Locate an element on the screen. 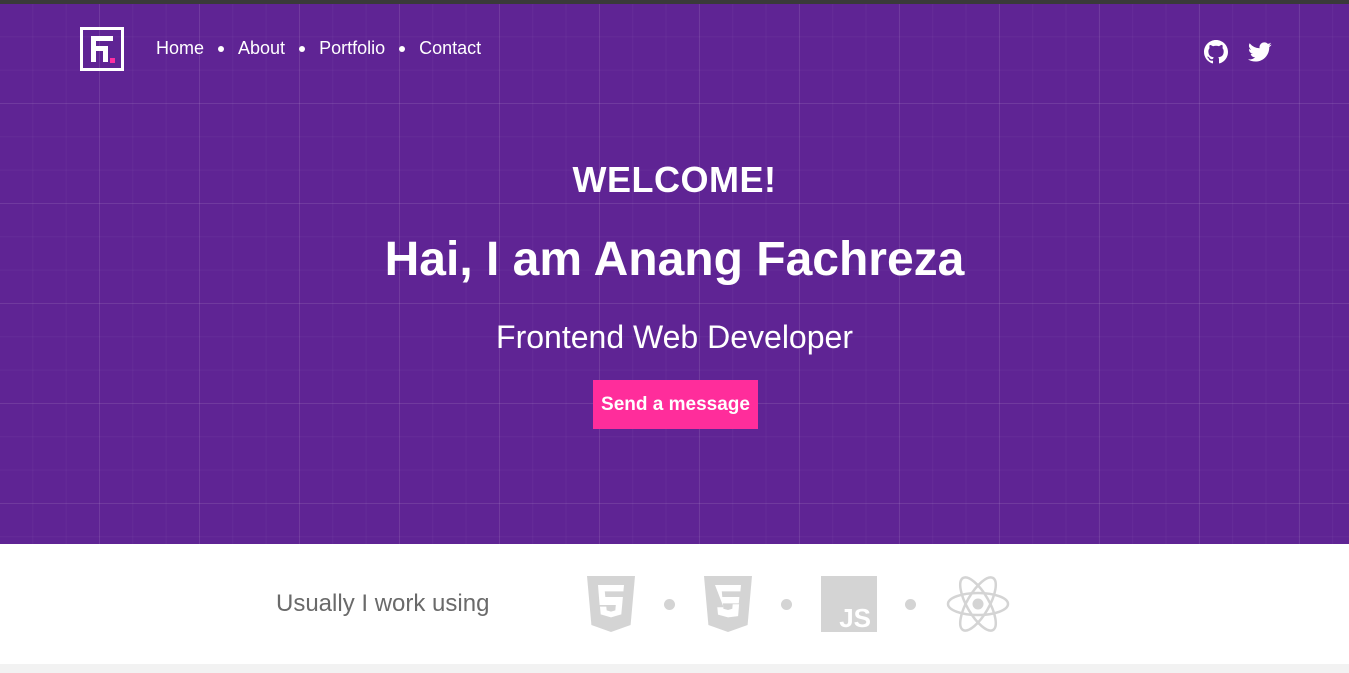 The height and width of the screenshot is (673, 1349). main-nav: Home About Portfolio Contact is located at coordinates (318, 48).